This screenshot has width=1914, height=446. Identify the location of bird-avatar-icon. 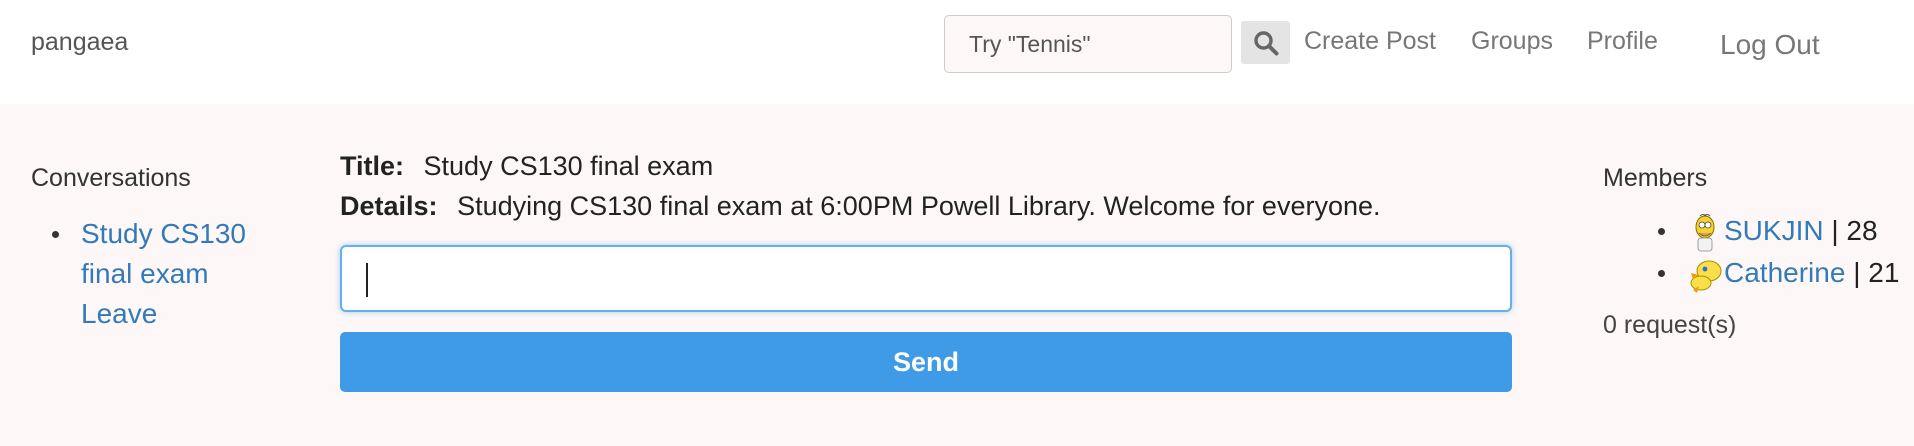
(1706, 276).